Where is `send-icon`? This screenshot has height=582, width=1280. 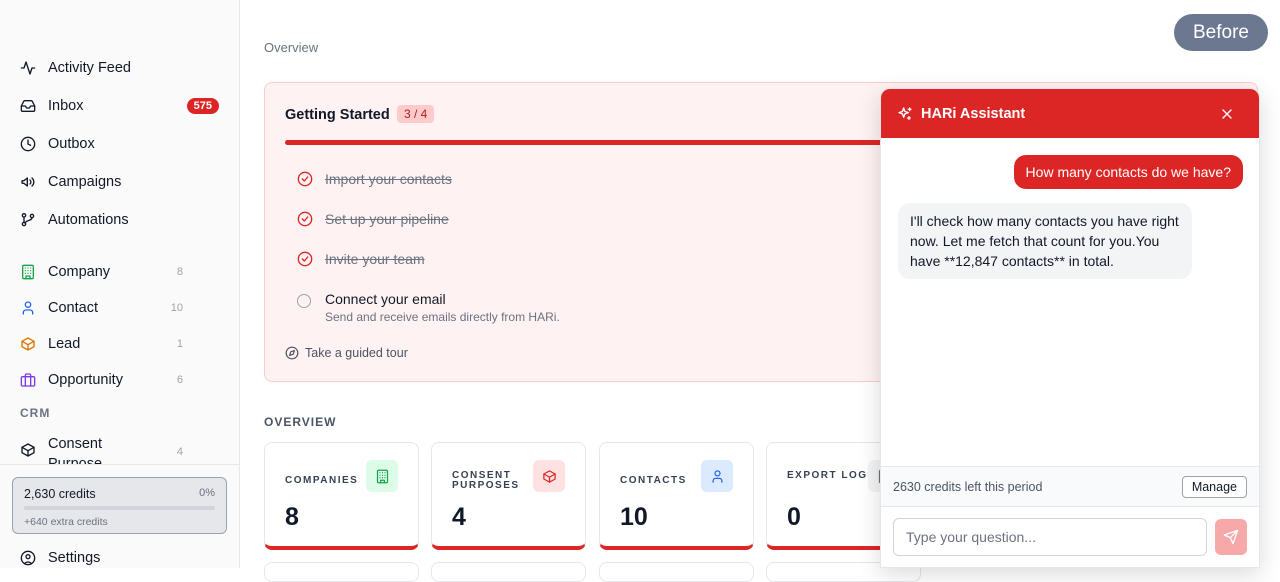
send-icon is located at coordinates (1231, 537).